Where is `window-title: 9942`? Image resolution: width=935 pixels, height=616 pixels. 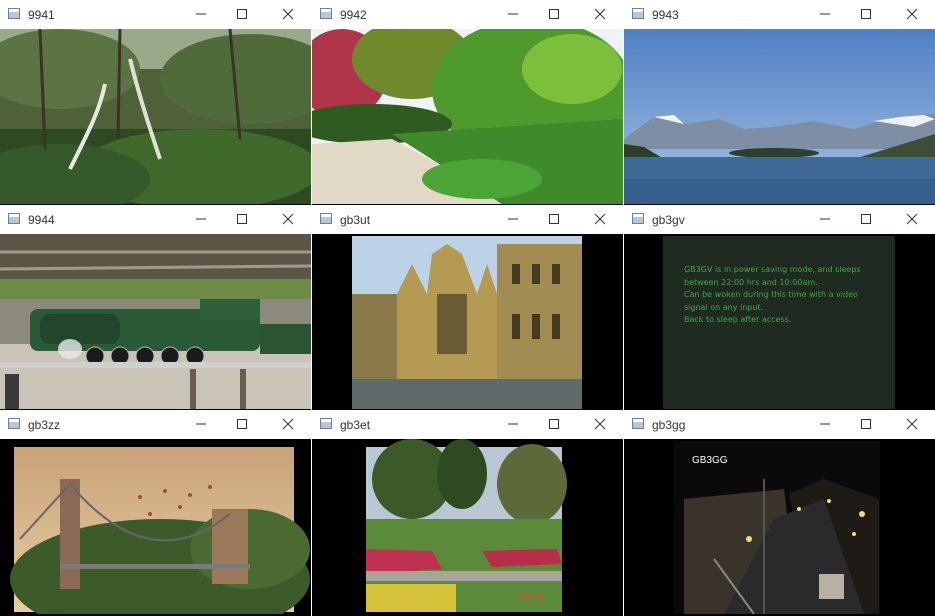
window-title: 9942 is located at coordinates (353, 15).